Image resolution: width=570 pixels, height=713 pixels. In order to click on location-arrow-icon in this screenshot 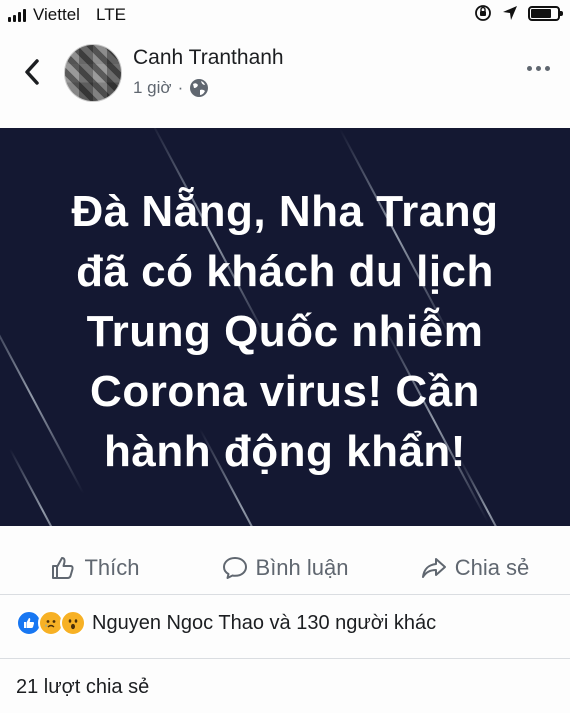, I will do `click(510, 13)`.